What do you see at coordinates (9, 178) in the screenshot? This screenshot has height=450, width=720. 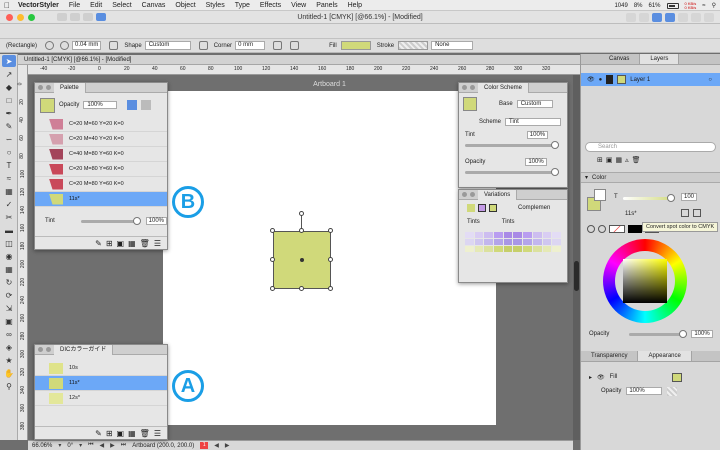 I see `path-text-tool-icon: ≈` at bounding box center [9, 178].